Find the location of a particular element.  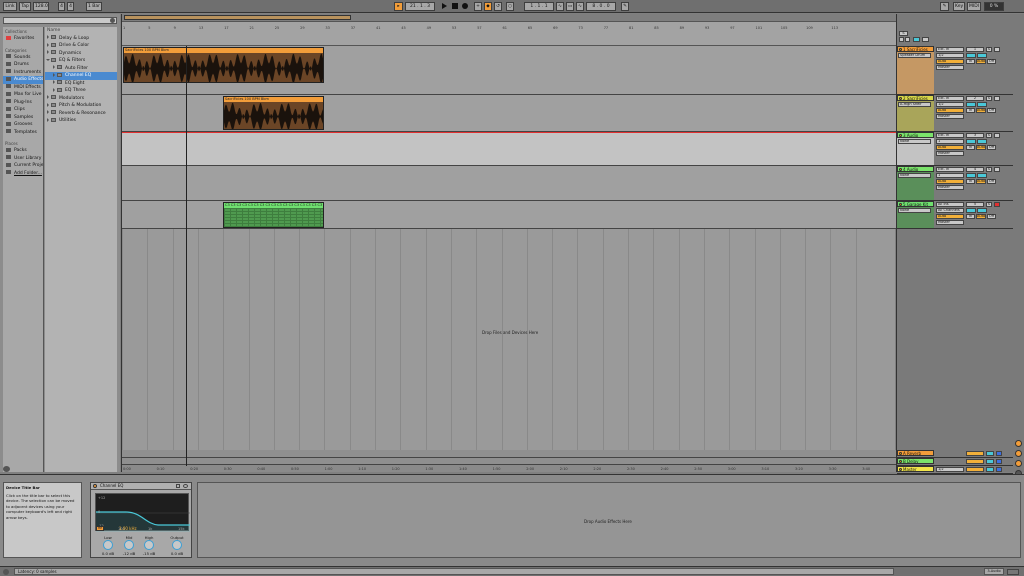

link-button: Link is located at coordinates (10, 6).